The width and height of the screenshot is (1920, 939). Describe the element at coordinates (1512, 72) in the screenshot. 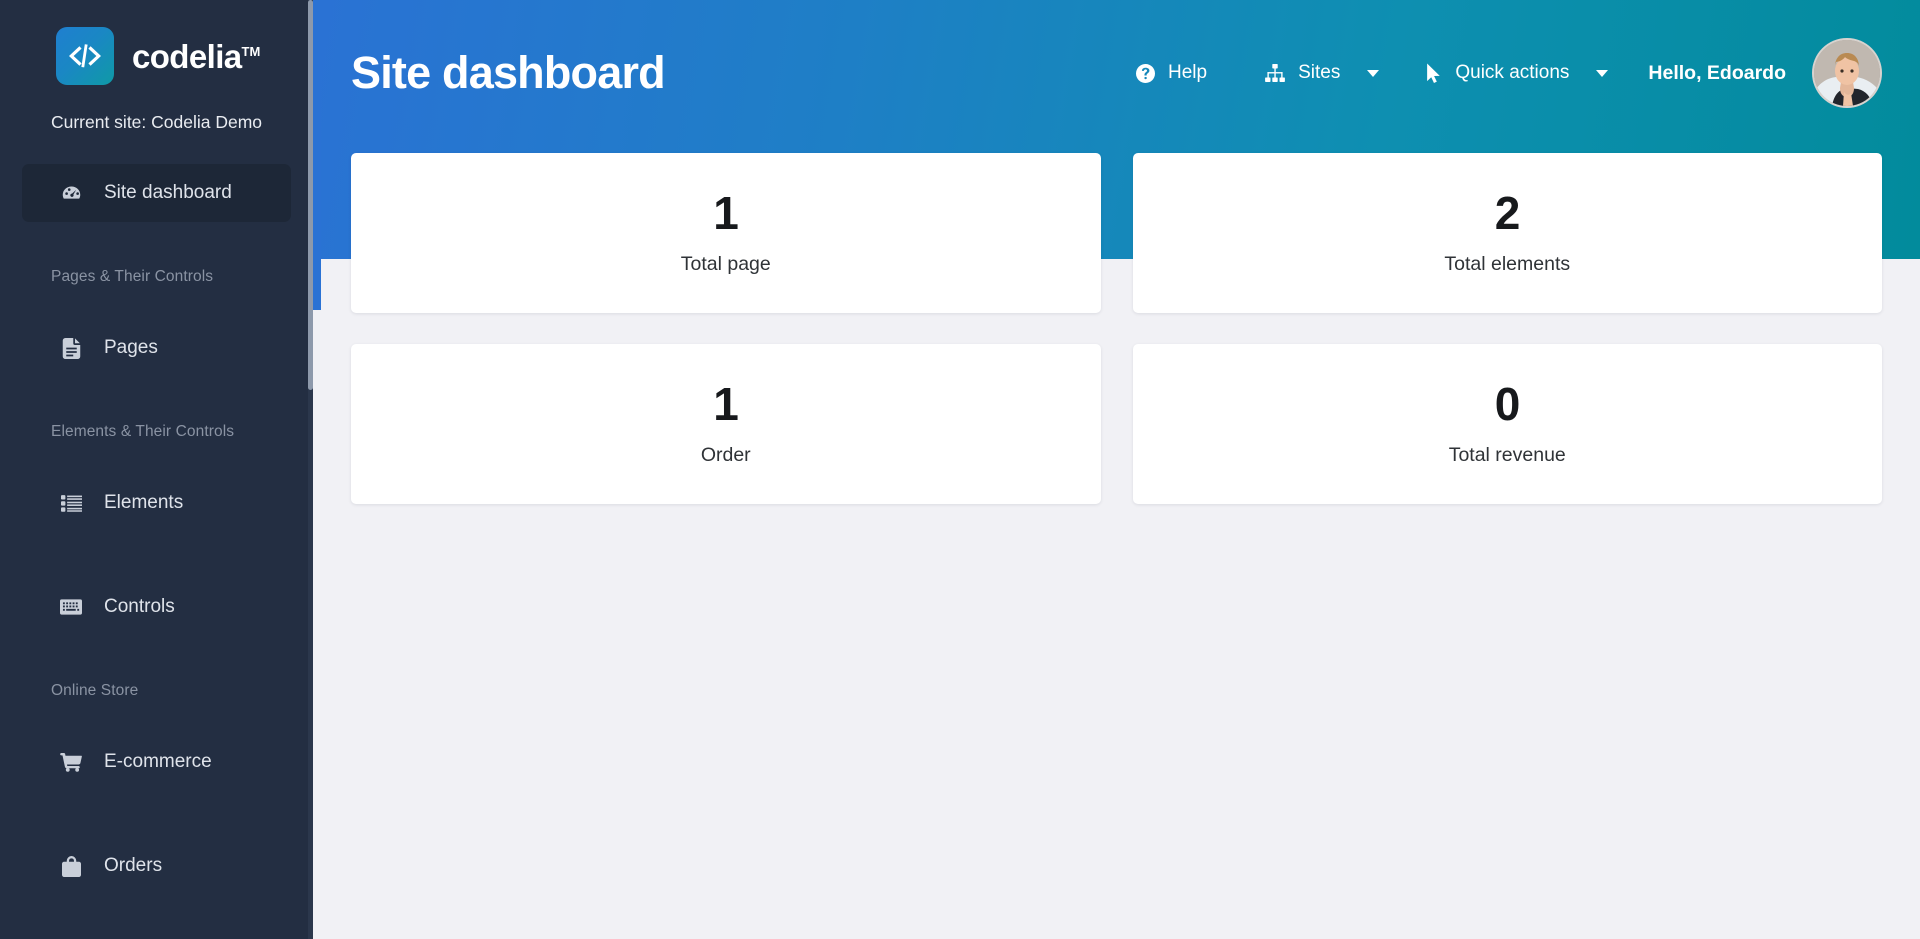

I see `quick-actions-label: Quick actions` at that location.